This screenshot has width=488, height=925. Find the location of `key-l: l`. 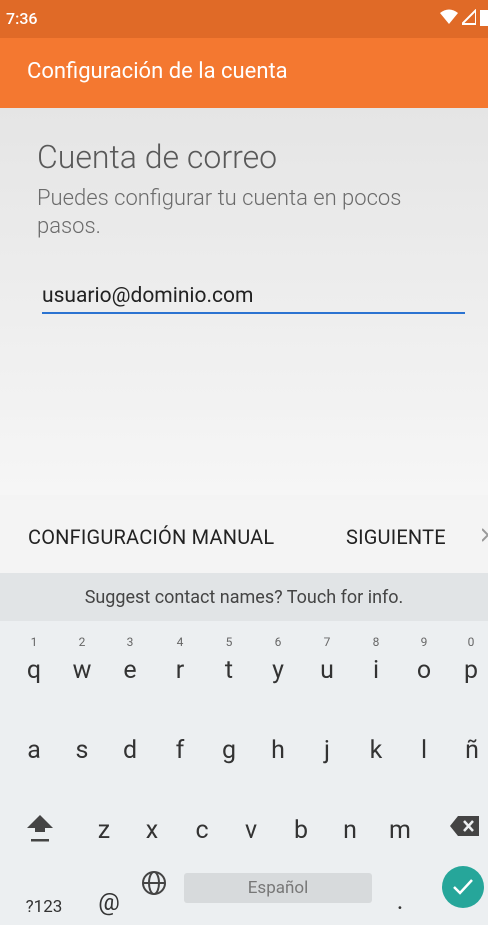

key-l: l is located at coordinates (424, 741).